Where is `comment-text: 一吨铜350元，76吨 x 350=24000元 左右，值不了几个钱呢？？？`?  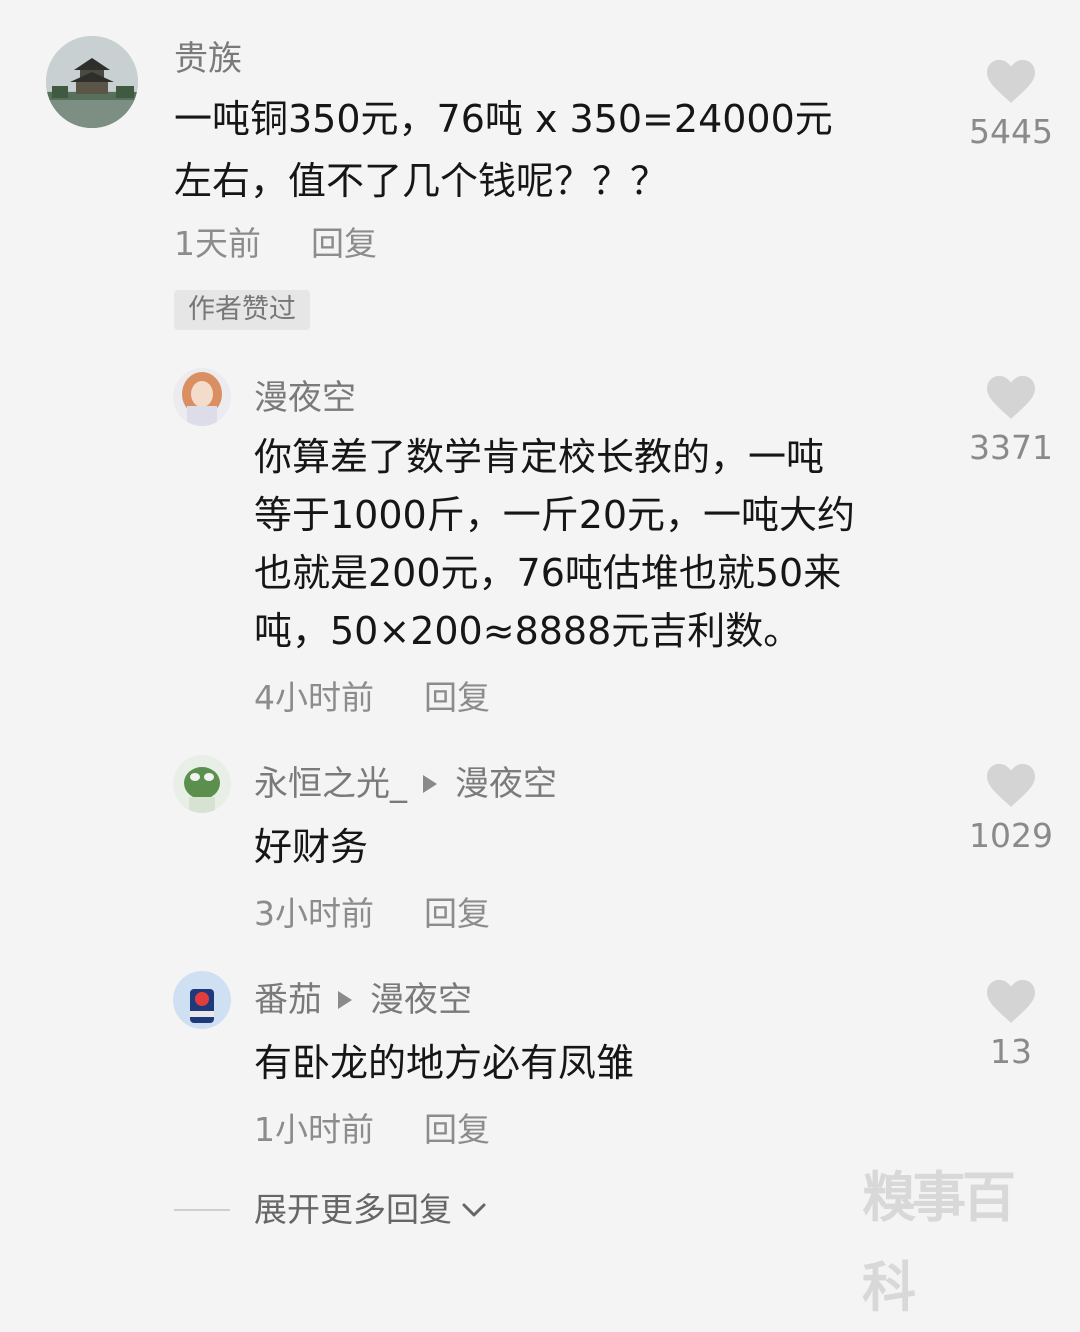 comment-text: 一吨铜350元，76吨 x 350=24000元 左右，值不了几个钱呢？？？ is located at coordinates (554, 150).